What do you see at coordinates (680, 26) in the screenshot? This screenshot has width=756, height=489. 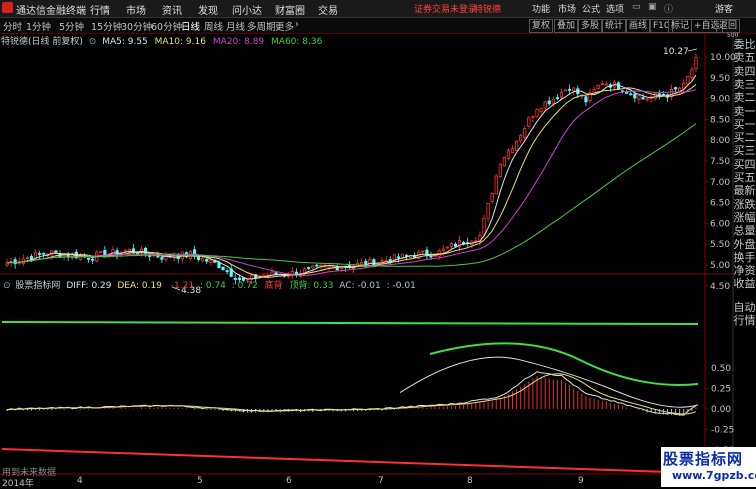 I see `mark-button: 标记` at bounding box center [680, 26].